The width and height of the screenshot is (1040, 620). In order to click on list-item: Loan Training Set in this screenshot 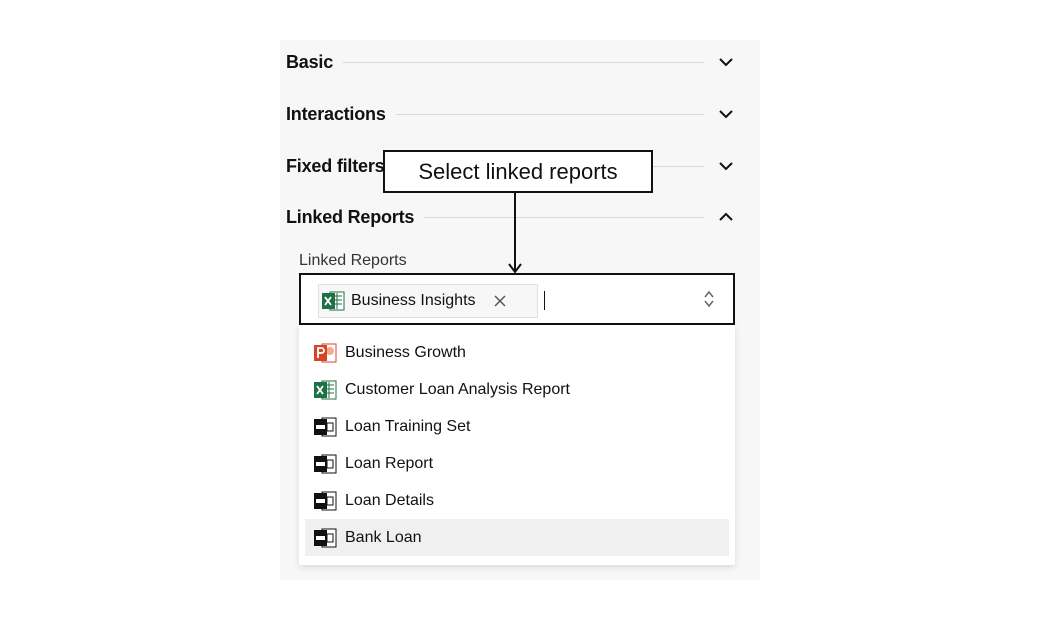, I will do `click(517, 426)`.